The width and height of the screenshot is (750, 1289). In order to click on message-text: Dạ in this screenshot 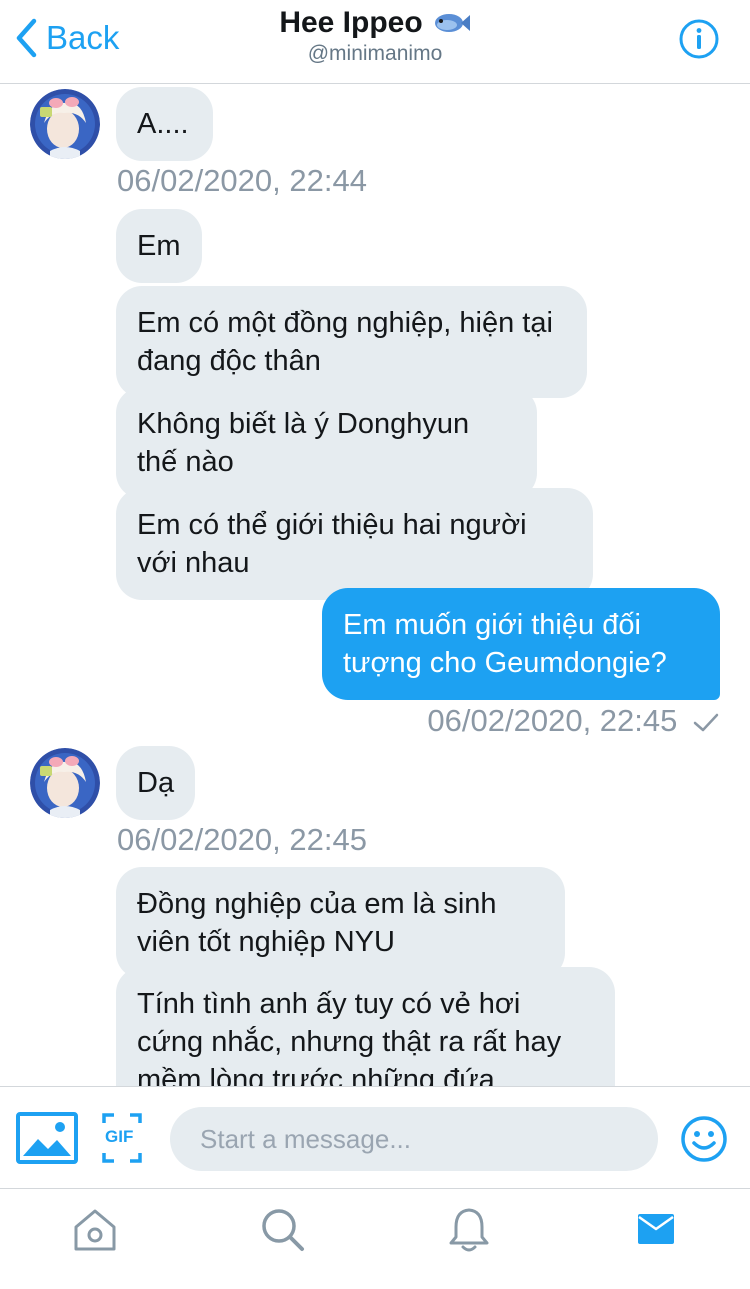, I will do `click(156, 783)`.